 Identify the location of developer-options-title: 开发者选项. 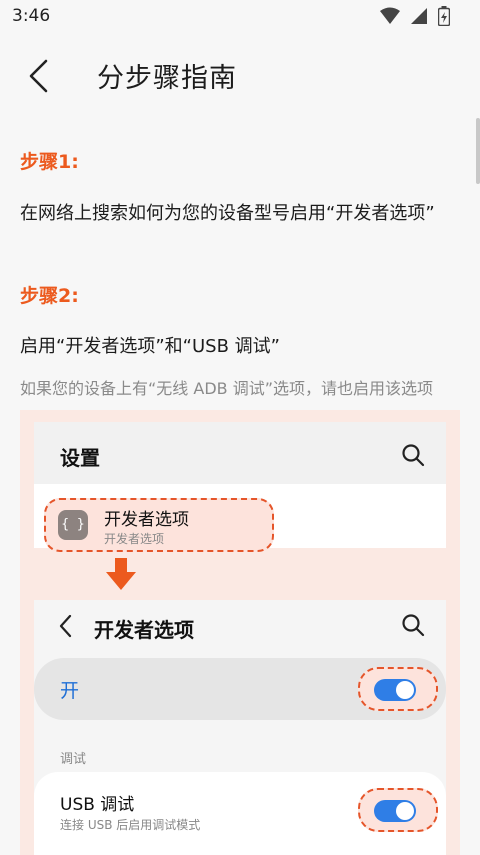
(144, 630).